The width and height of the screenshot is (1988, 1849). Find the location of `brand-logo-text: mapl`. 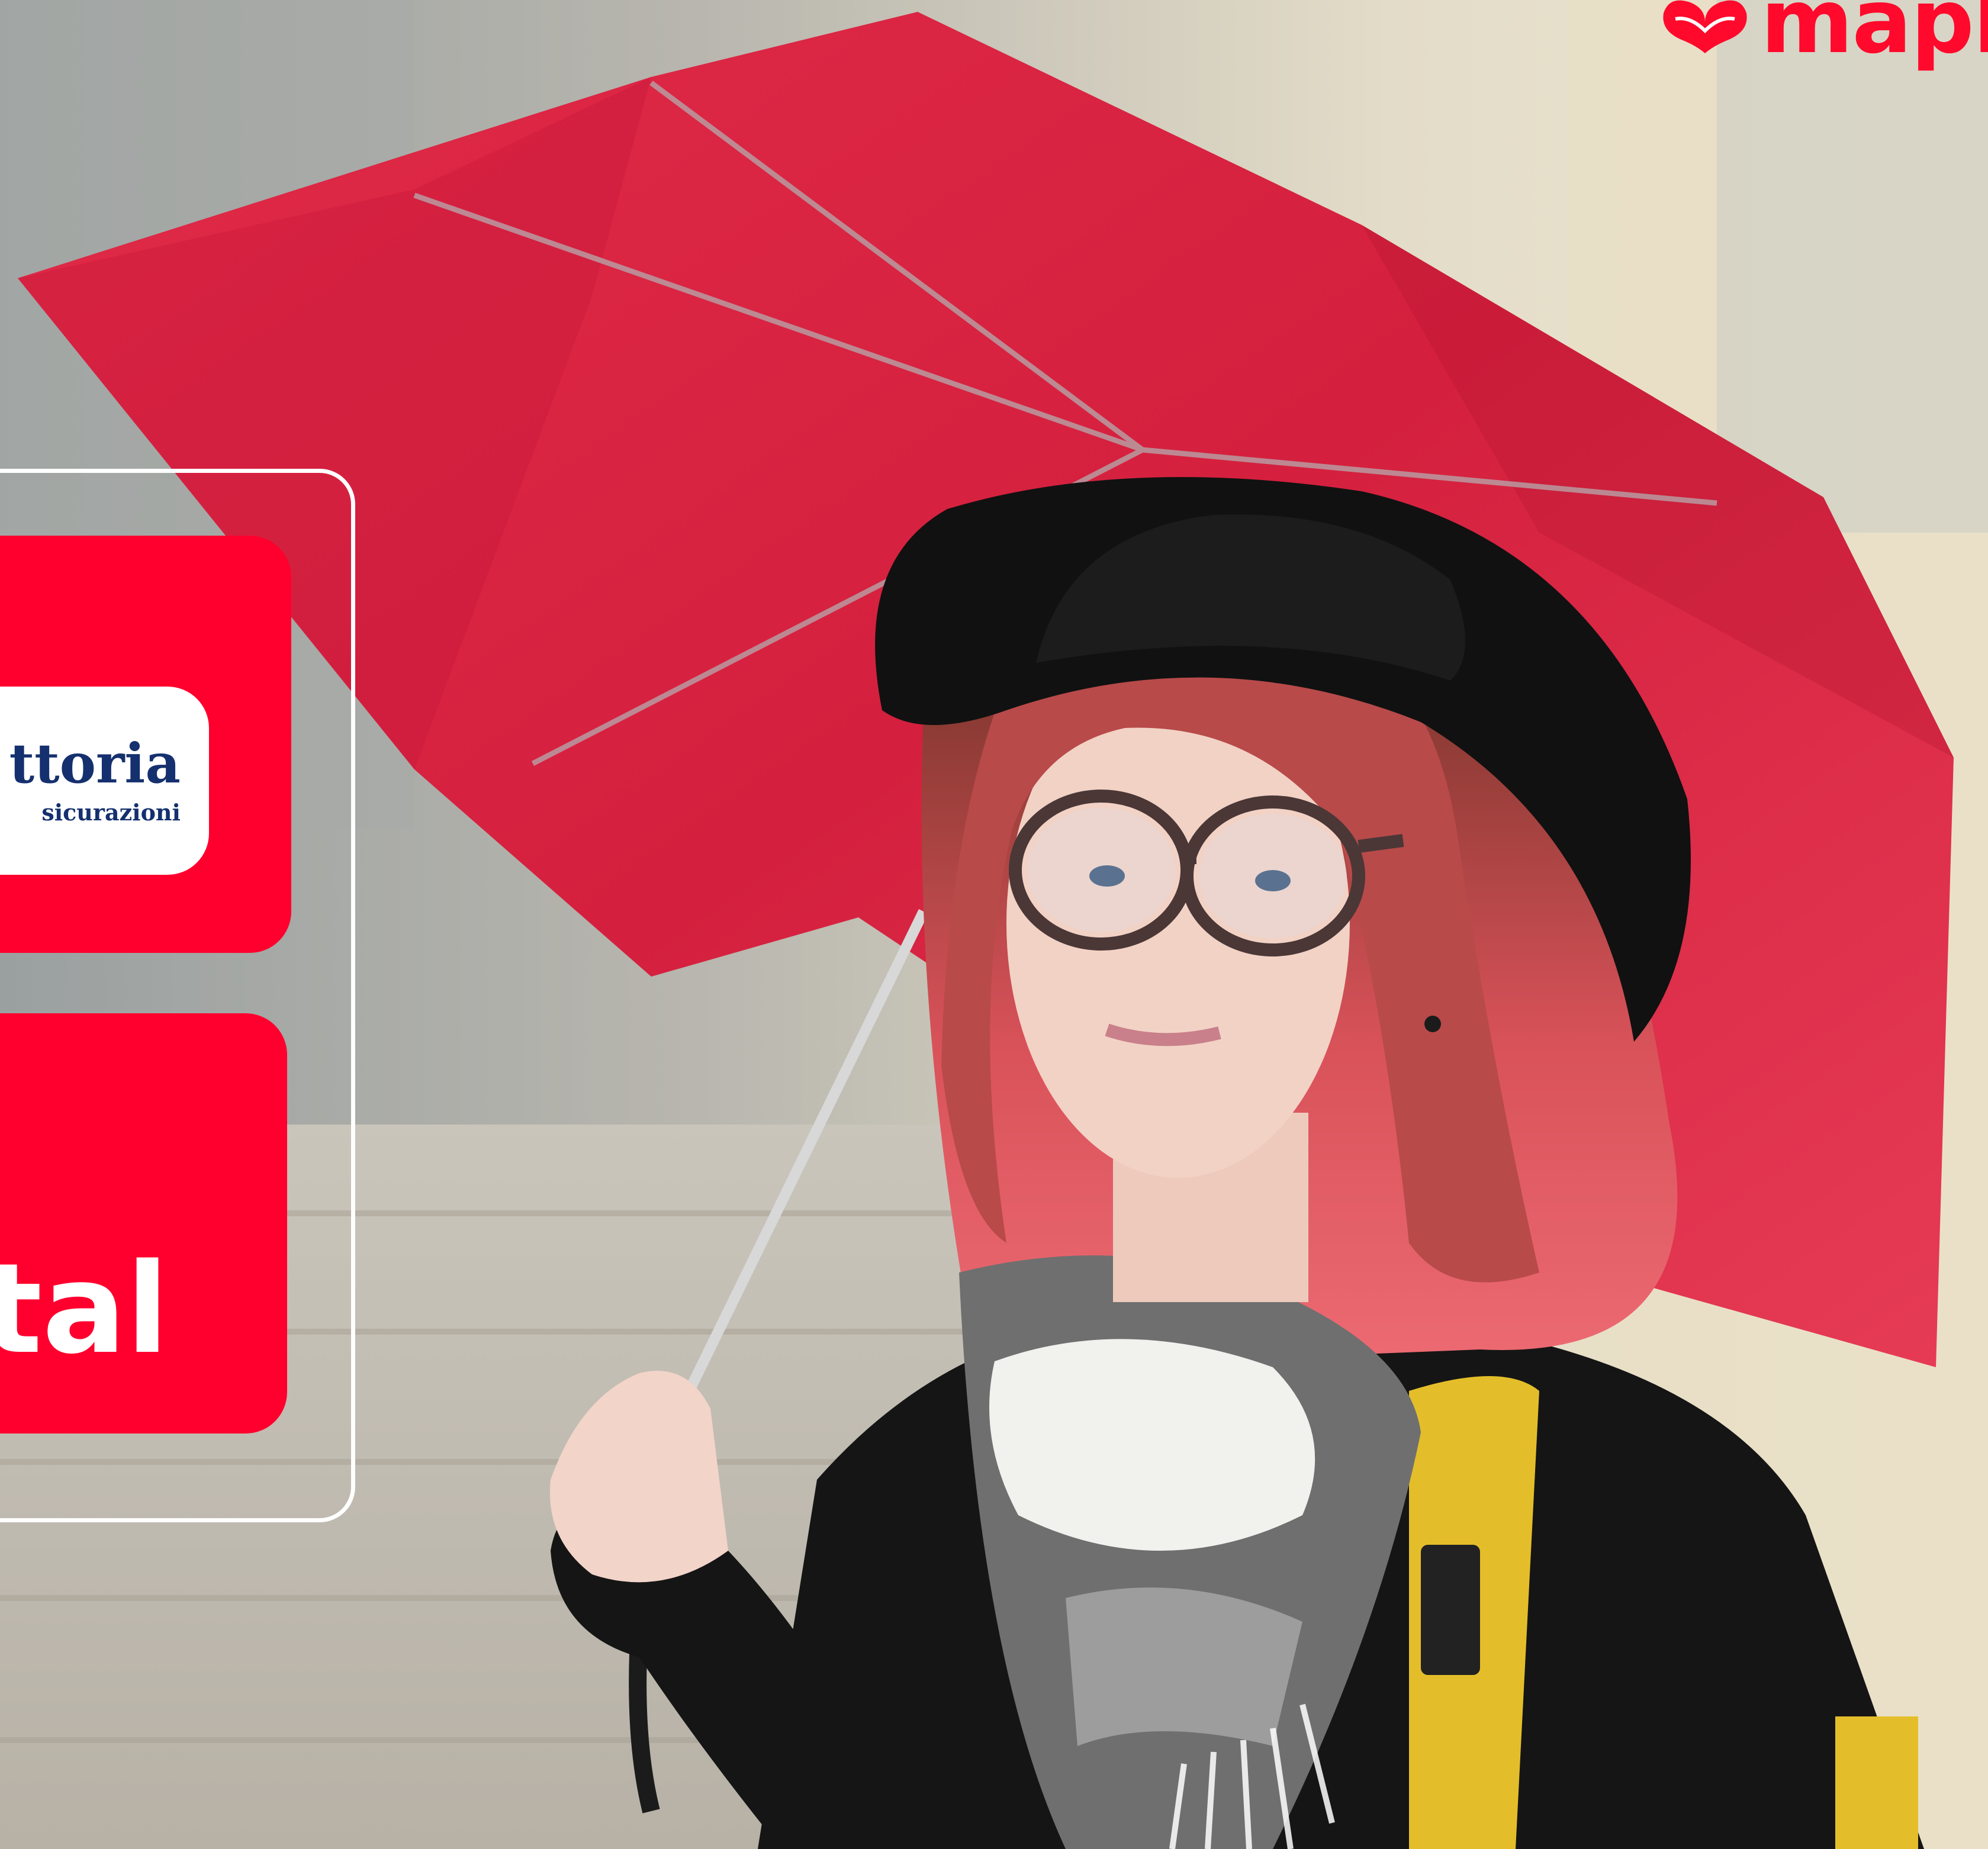

brand-logo-text: mapl is located at coordinates (1874, 36).